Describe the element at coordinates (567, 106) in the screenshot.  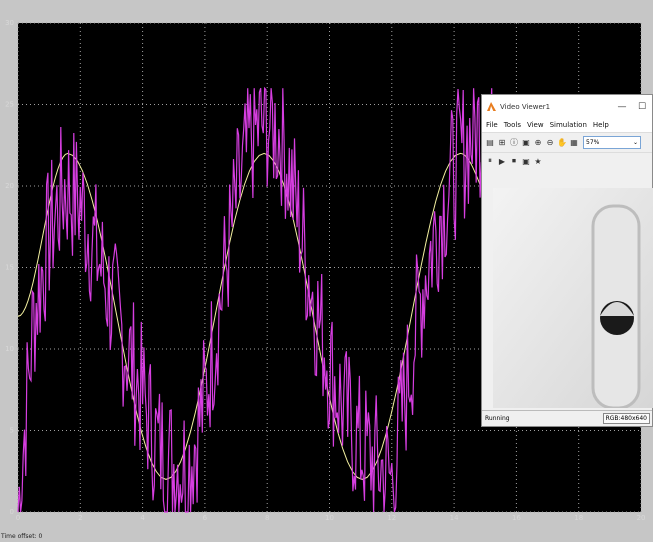
I see `viewer-titlebar: Video Viewer1 — ☐` at that location.